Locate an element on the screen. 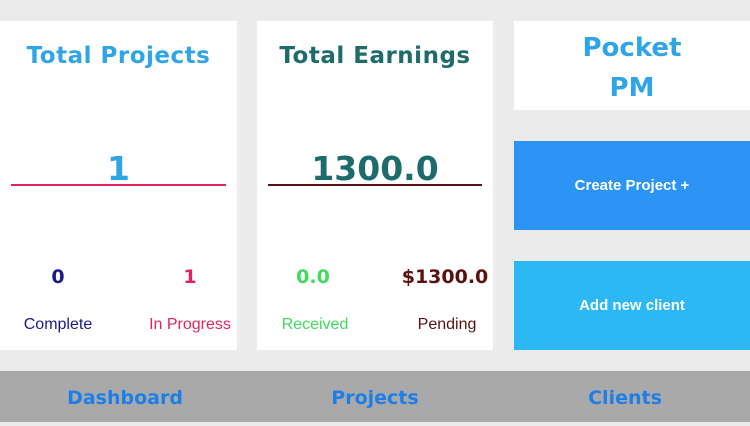 The image size is (750, 426). complete-label: Complete is located at coordinates (58, 324).